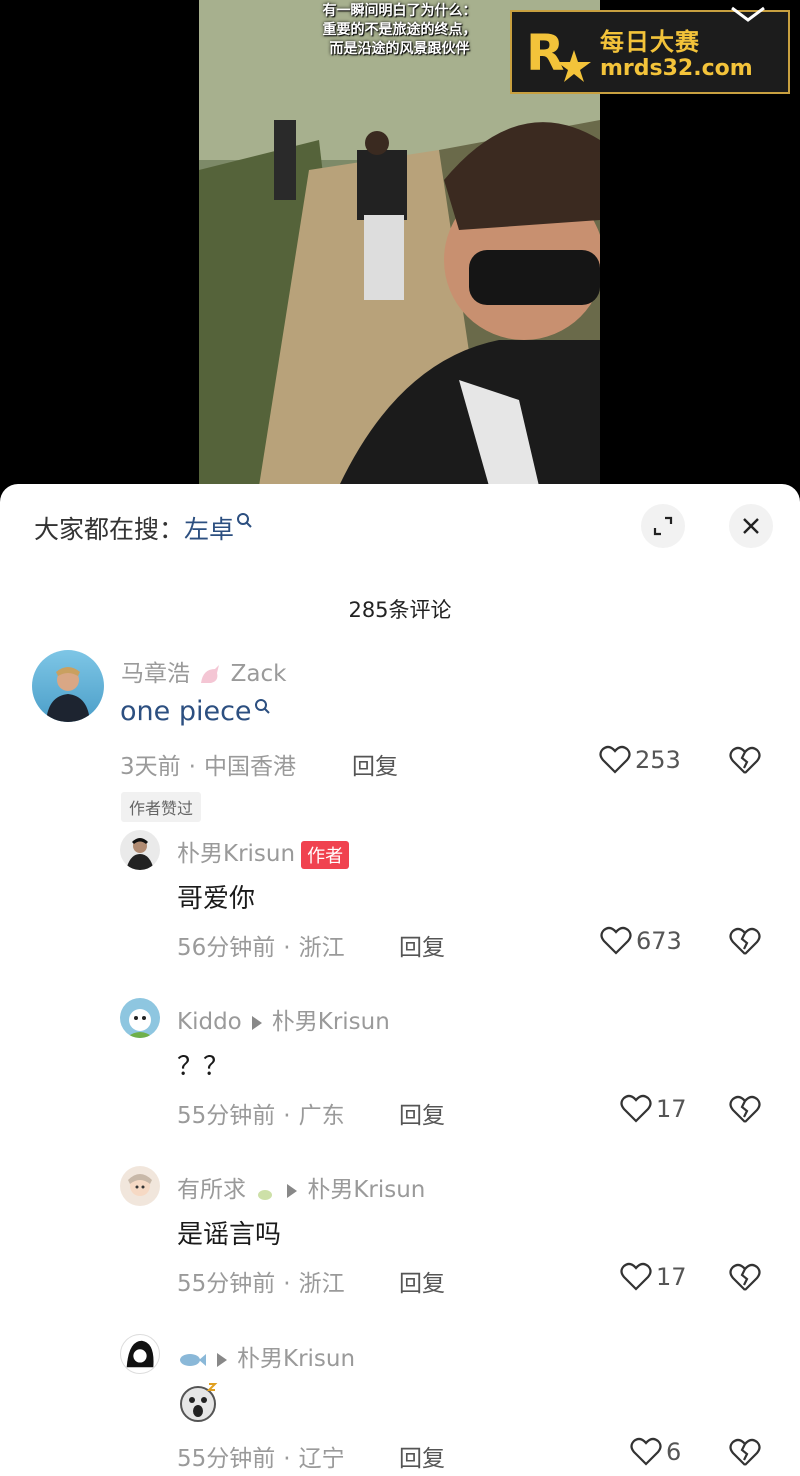 Image resolution: width=800 pixels, height=1476 pixels. Describe the element at coordinates (203, 1067) in the screenshot. I see `reply-text: ？？` at that location.